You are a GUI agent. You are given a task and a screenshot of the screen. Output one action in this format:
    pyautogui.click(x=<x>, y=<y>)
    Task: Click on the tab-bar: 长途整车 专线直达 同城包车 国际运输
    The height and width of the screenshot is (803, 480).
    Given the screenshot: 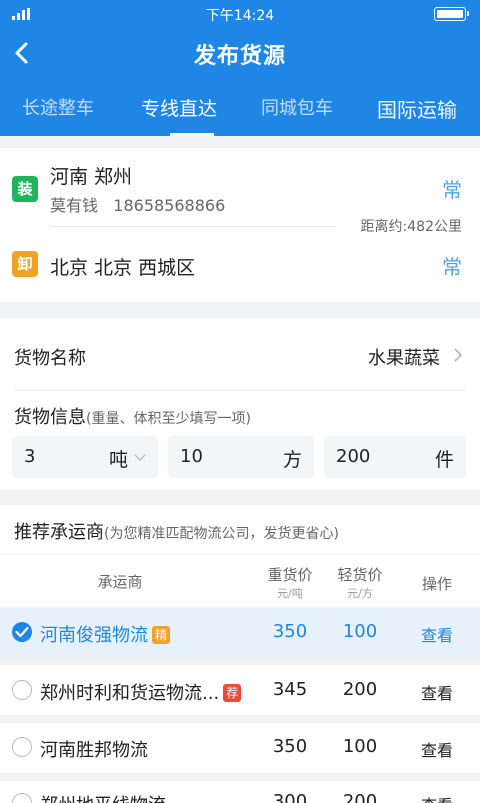 What is the action you would take?
    pyautogui.click(x=240, y=112)
    